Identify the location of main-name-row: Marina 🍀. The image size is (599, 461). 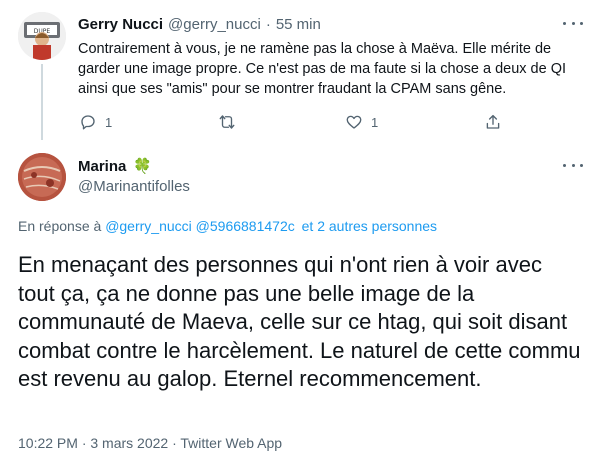
(115, 166).